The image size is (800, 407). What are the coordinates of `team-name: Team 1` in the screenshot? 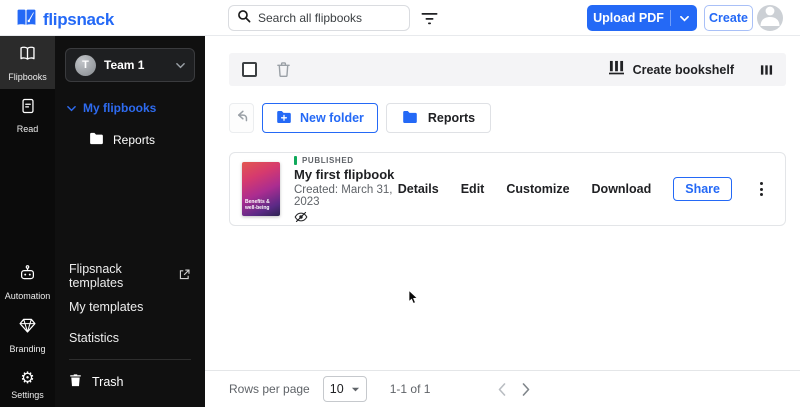 It's located at (124, 65).